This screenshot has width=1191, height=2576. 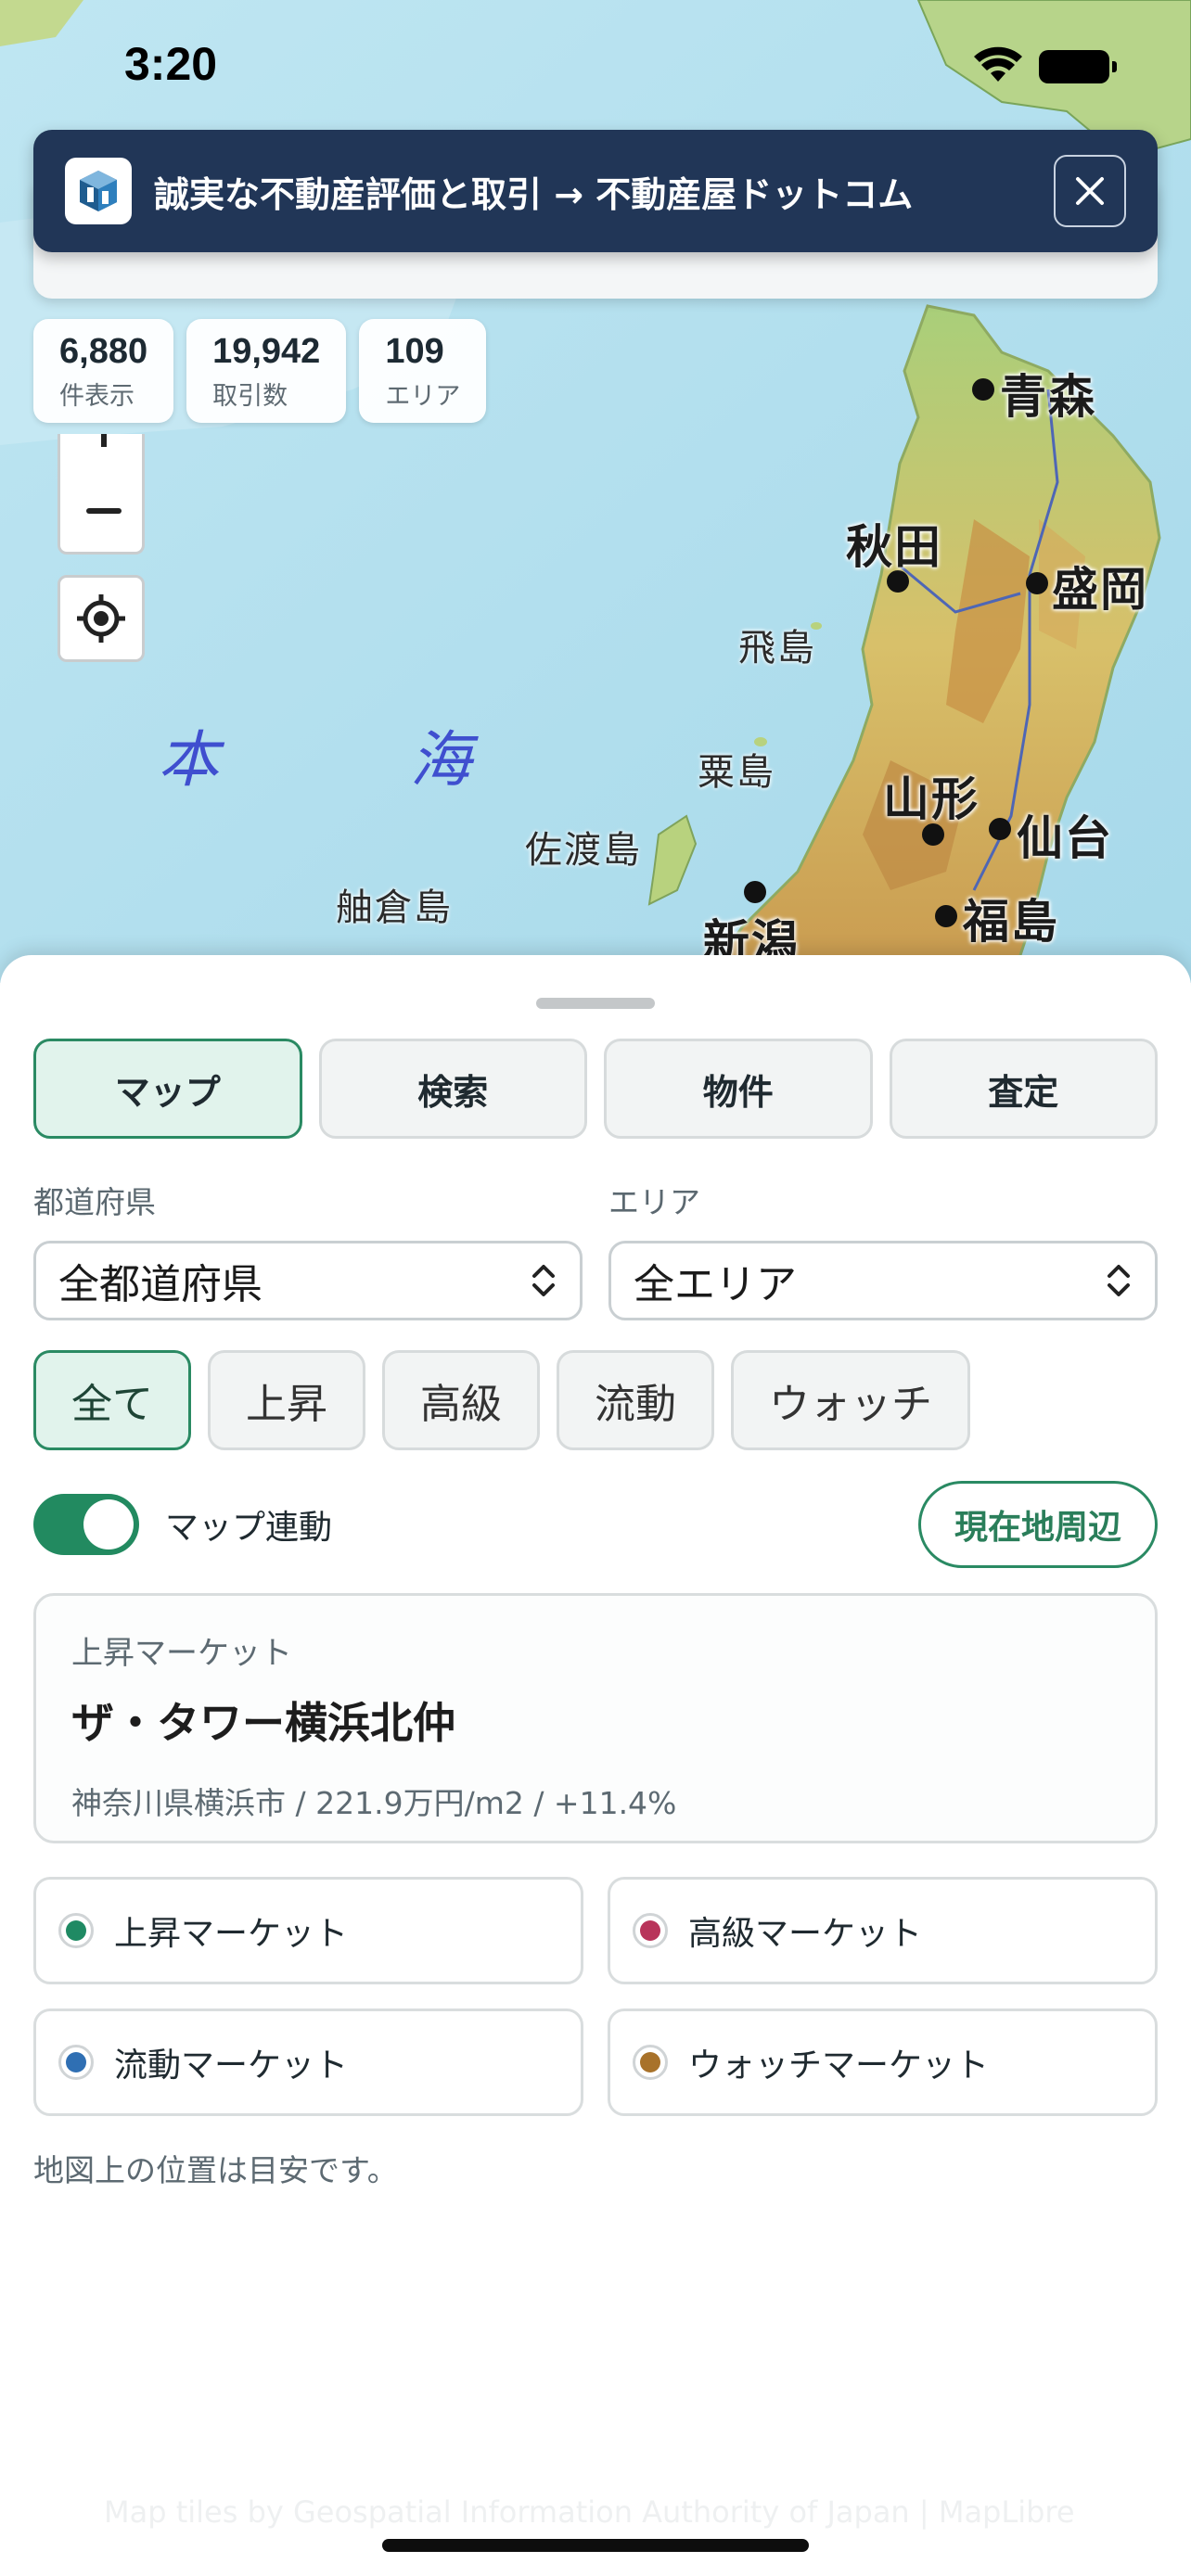 I want to click on app-logo-icon, so click(x=98, y=191).